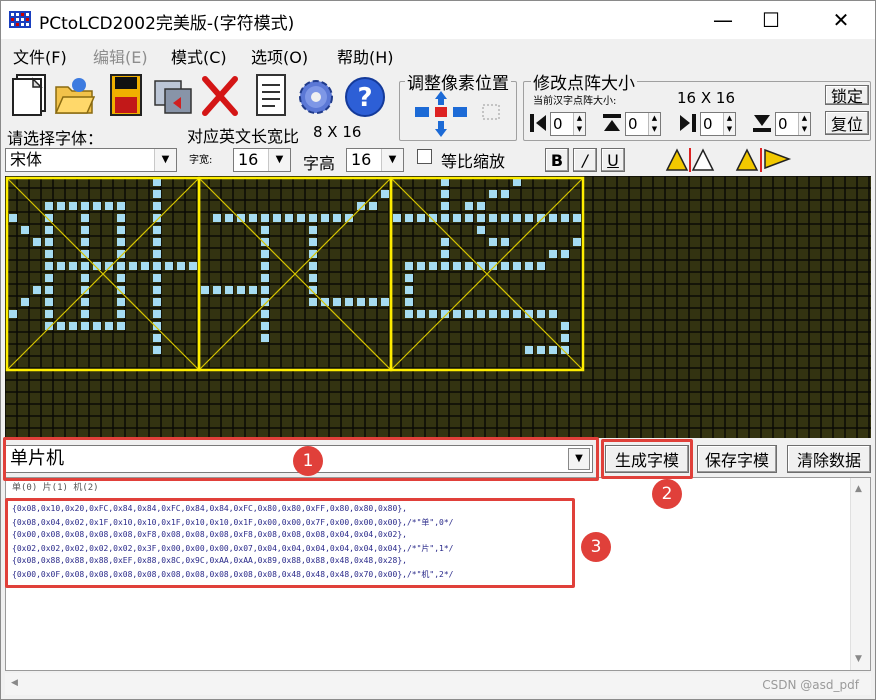 The image size is (876, 700). Describe the element at coordinates (858, 489) in the screenshot. I see `scroll-up-icon: ▲` at that location.